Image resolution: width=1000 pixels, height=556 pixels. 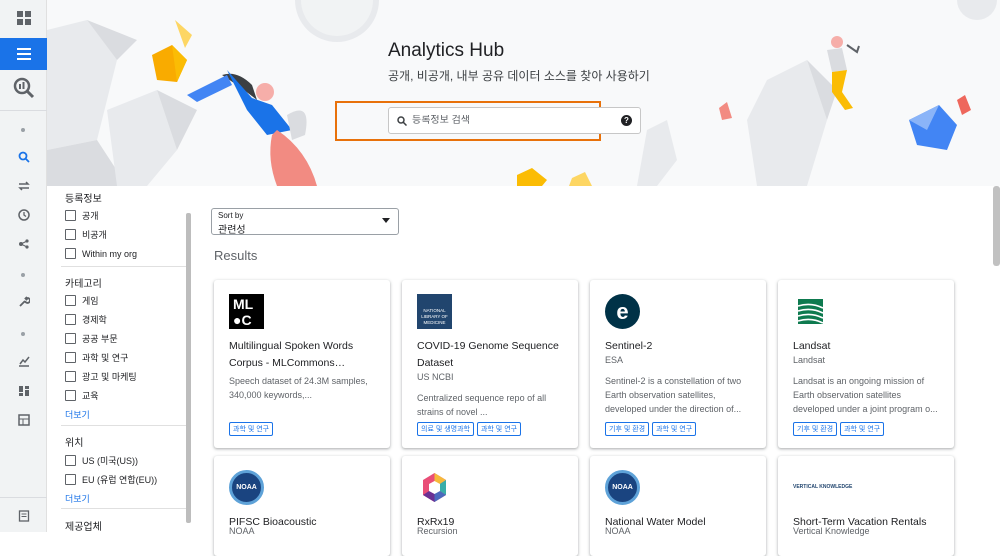 What do you see at coordinates (96, 357) in the screenshot?
I see `filter-checkbox-science: 과학 및 연구` at bounding box center [96, 357].